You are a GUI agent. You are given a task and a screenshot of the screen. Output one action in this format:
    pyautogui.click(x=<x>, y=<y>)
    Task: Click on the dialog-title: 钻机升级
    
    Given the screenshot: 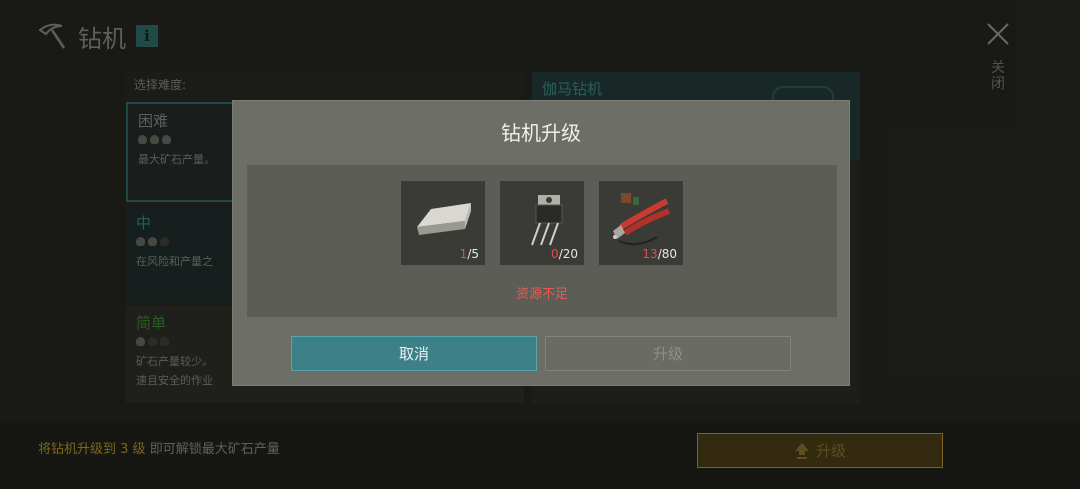 What is the action you would take?
    pyautogui.click(x=541, y=133)
    